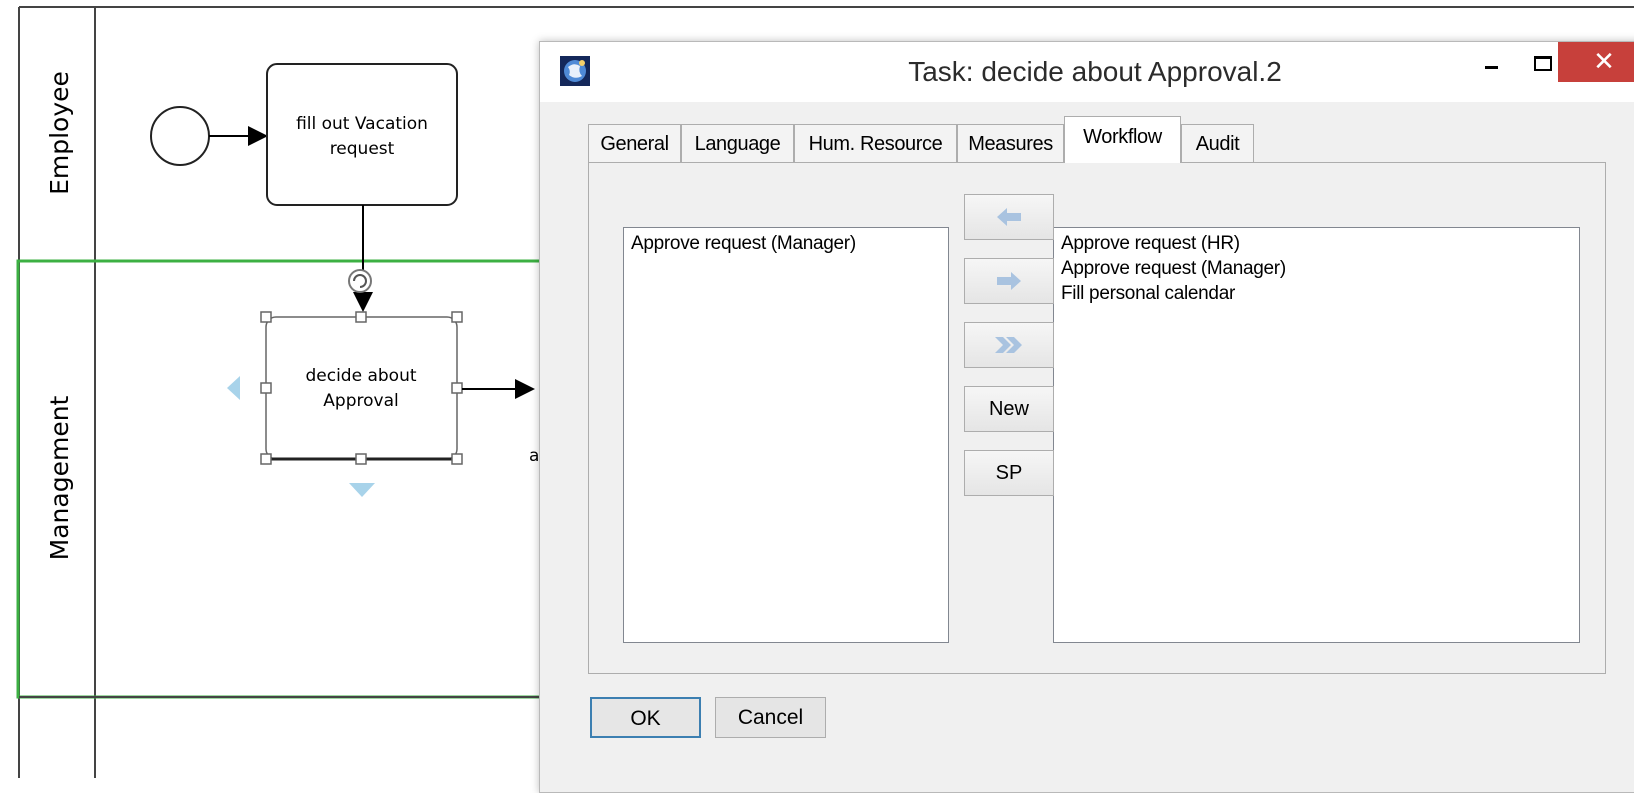  I want to click on move-right-button, so click(1009, 281).